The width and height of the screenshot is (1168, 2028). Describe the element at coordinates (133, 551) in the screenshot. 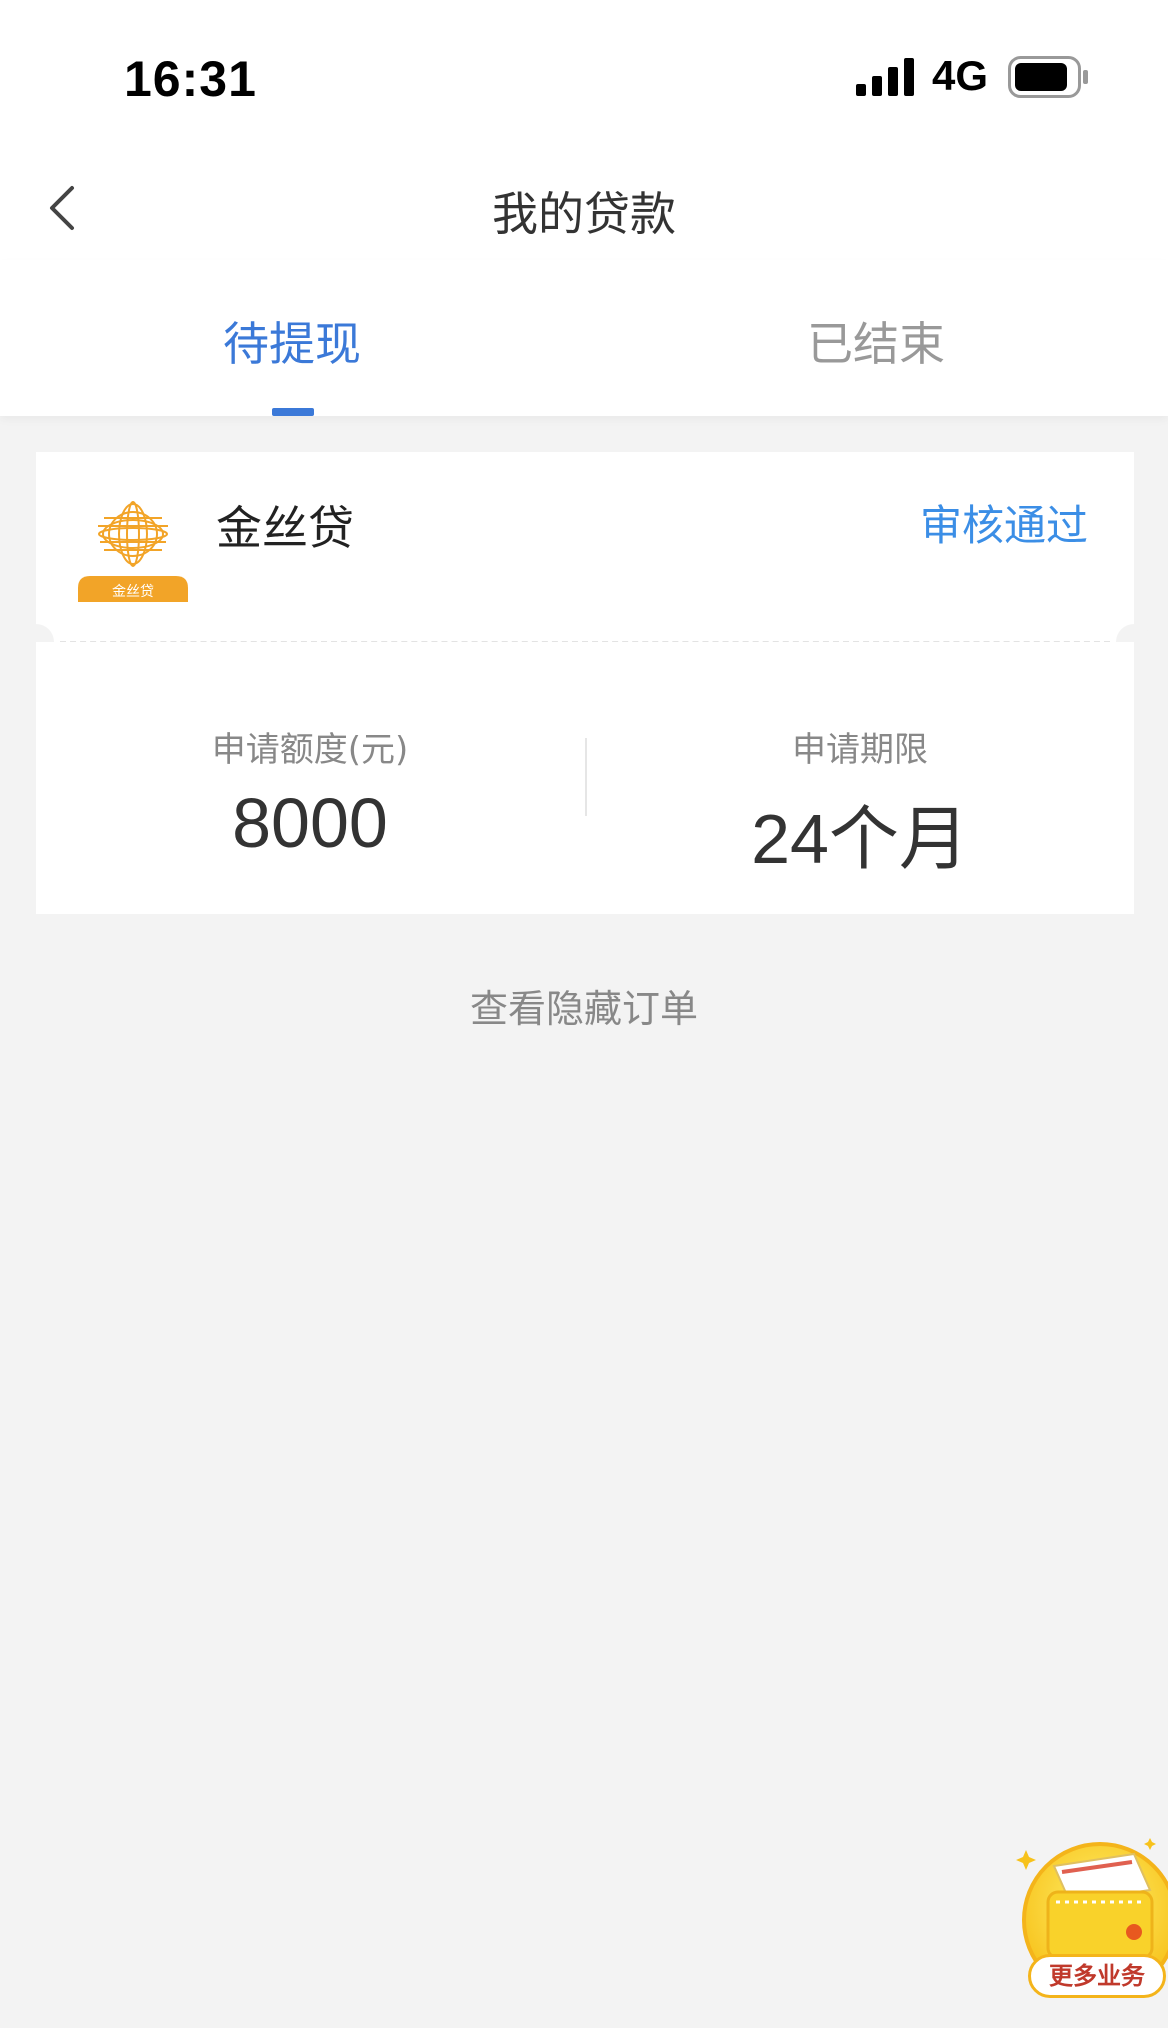

I see `jinsidai-logo: 金丝贷` at that location.